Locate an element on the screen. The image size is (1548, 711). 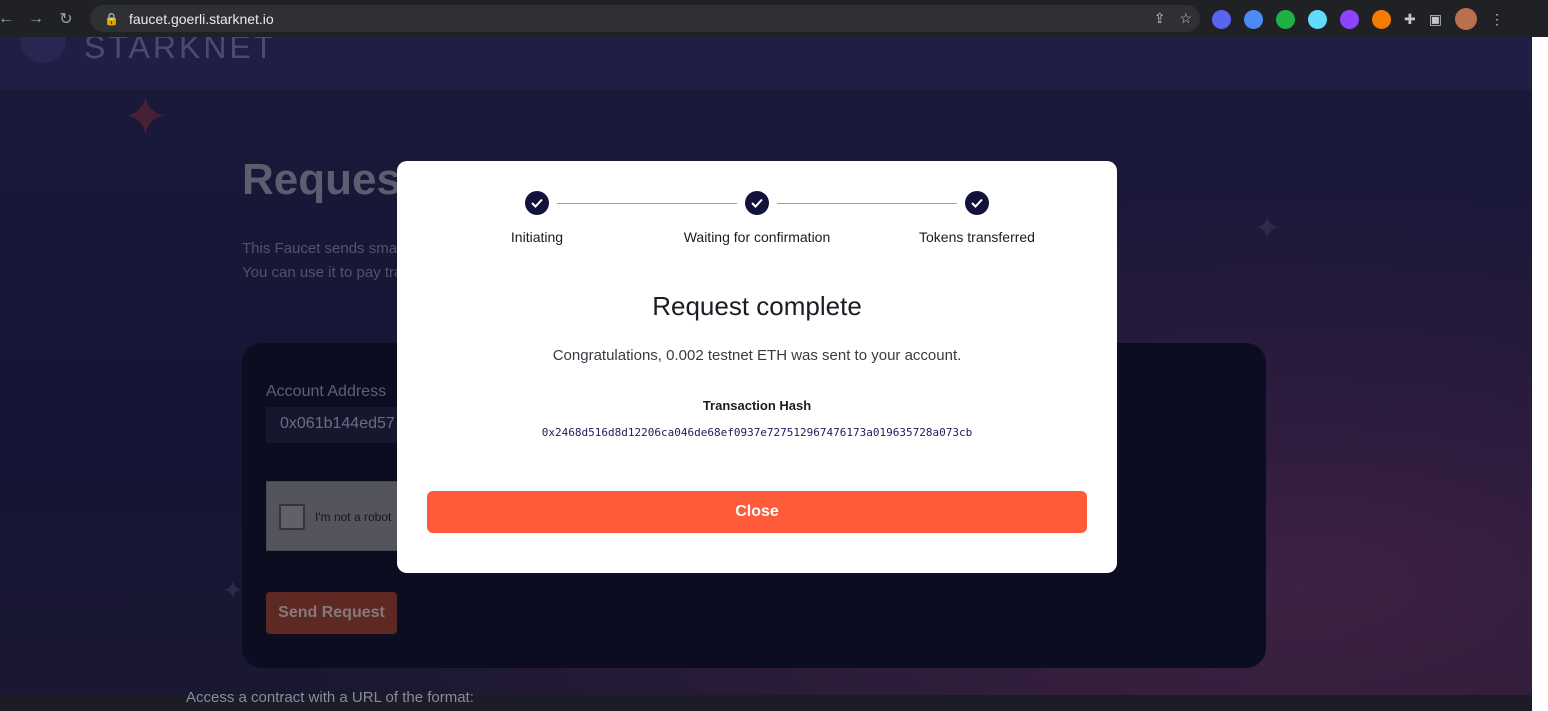
close-button: Close is located at coordinates (757, 512).